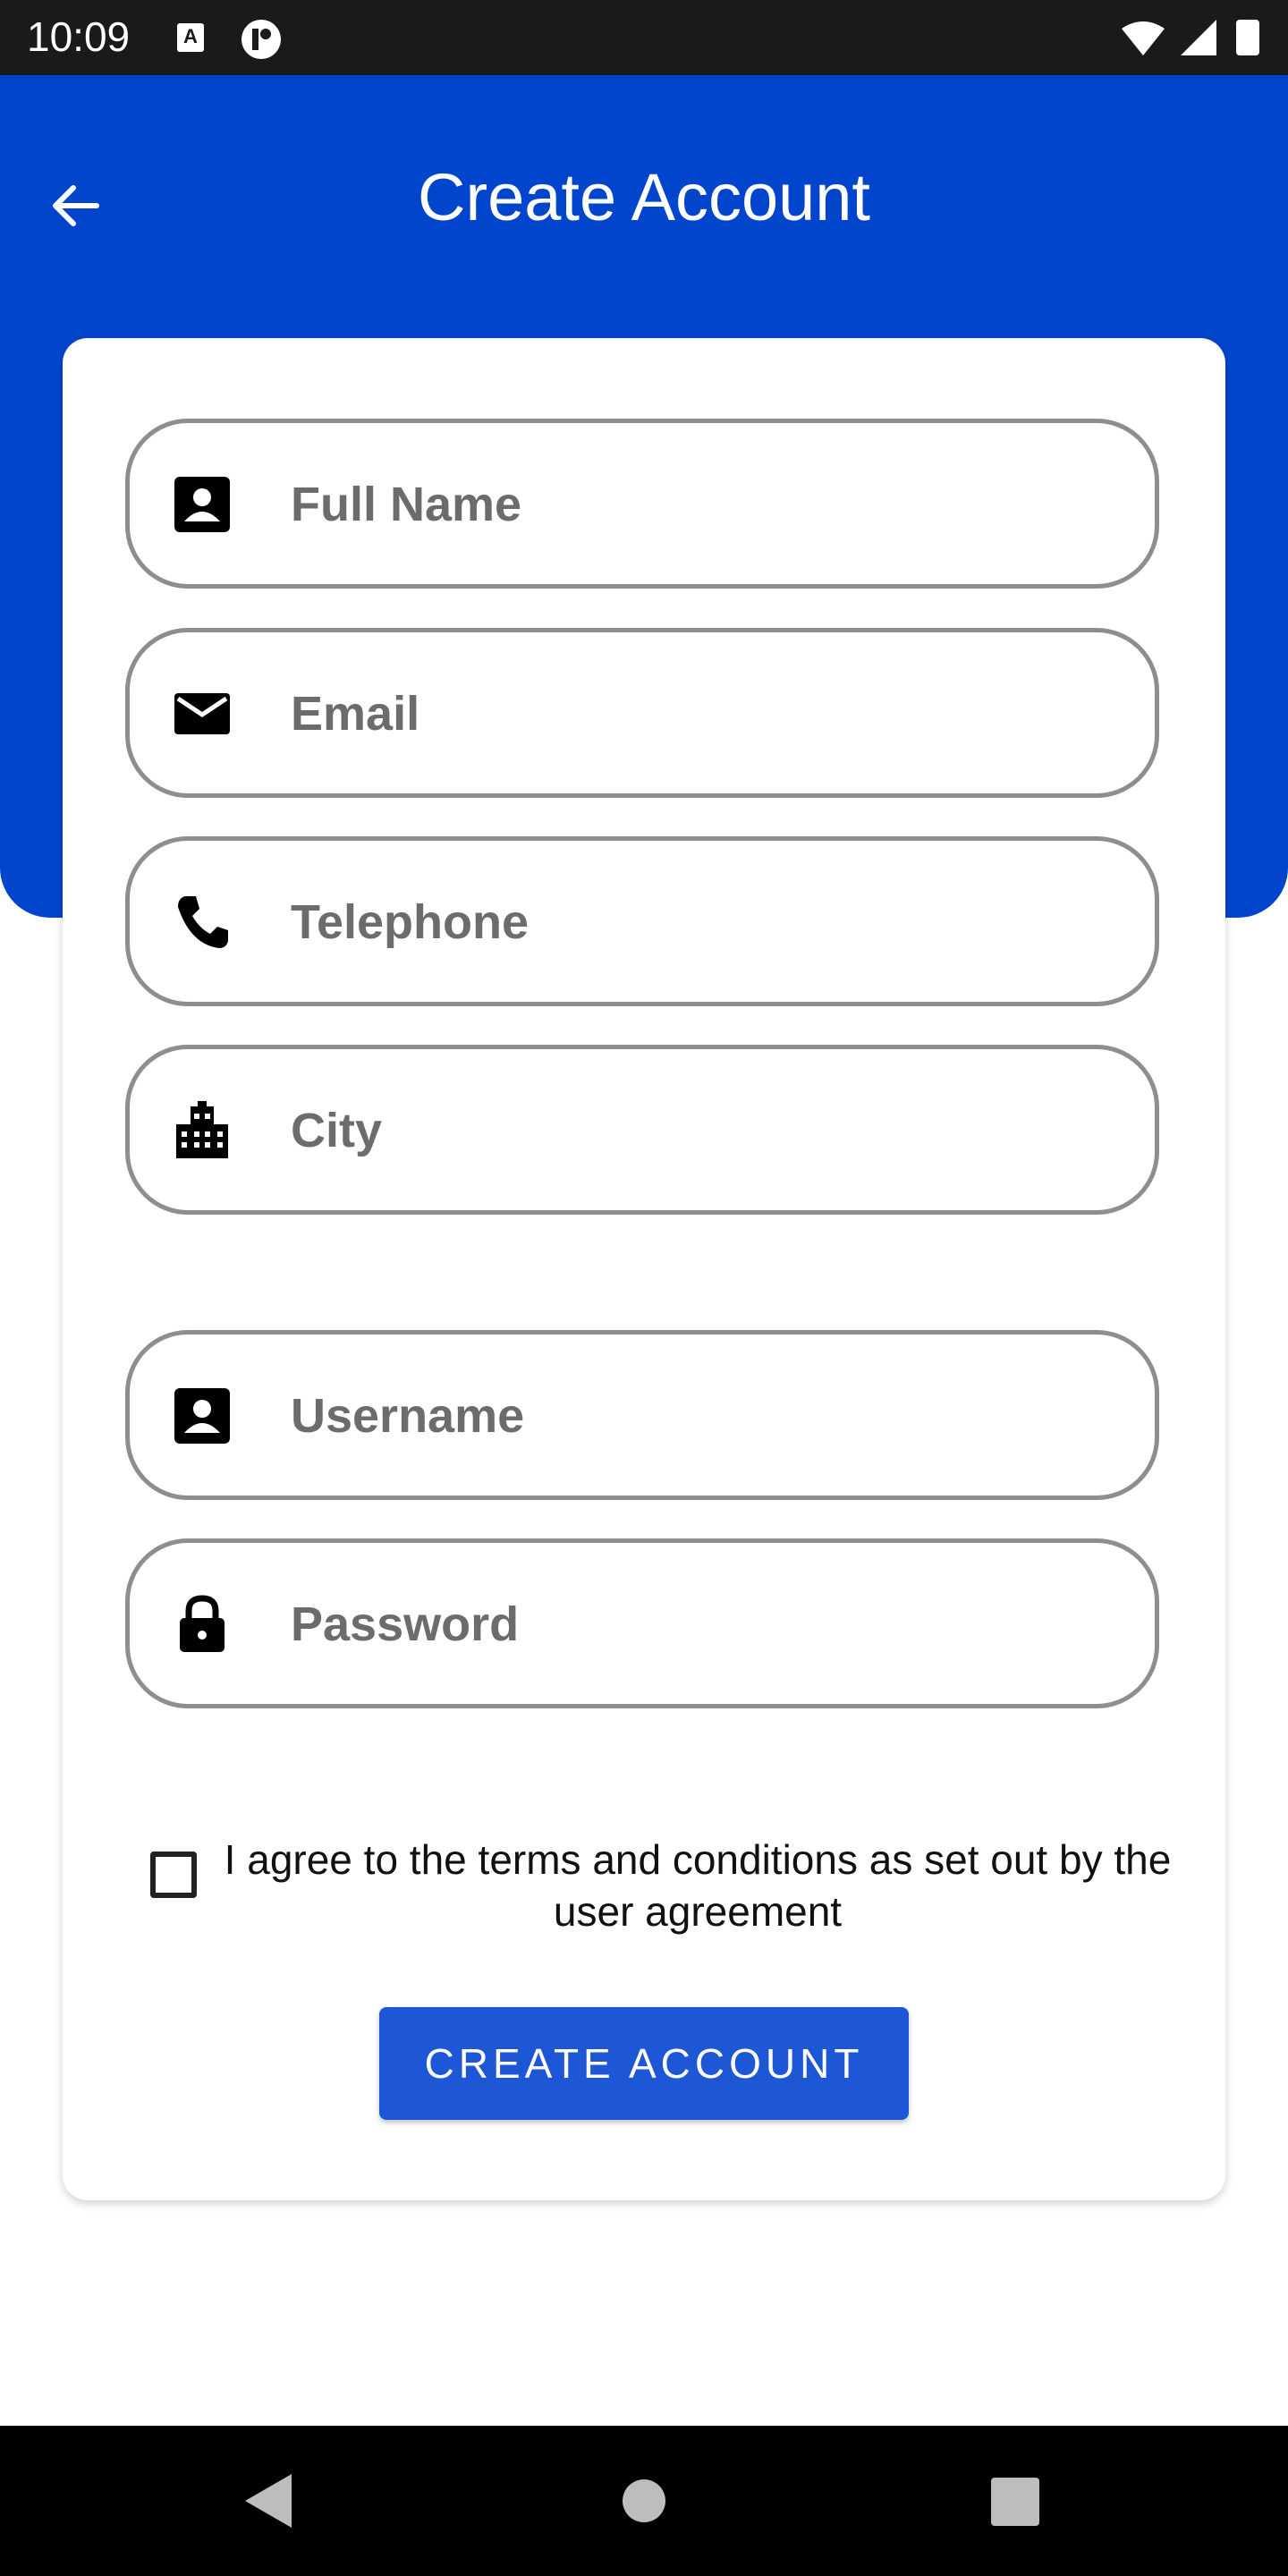 This screenshot has height=2576, width=1288. I want to click on nav-home-icon, so click(644, 2500).